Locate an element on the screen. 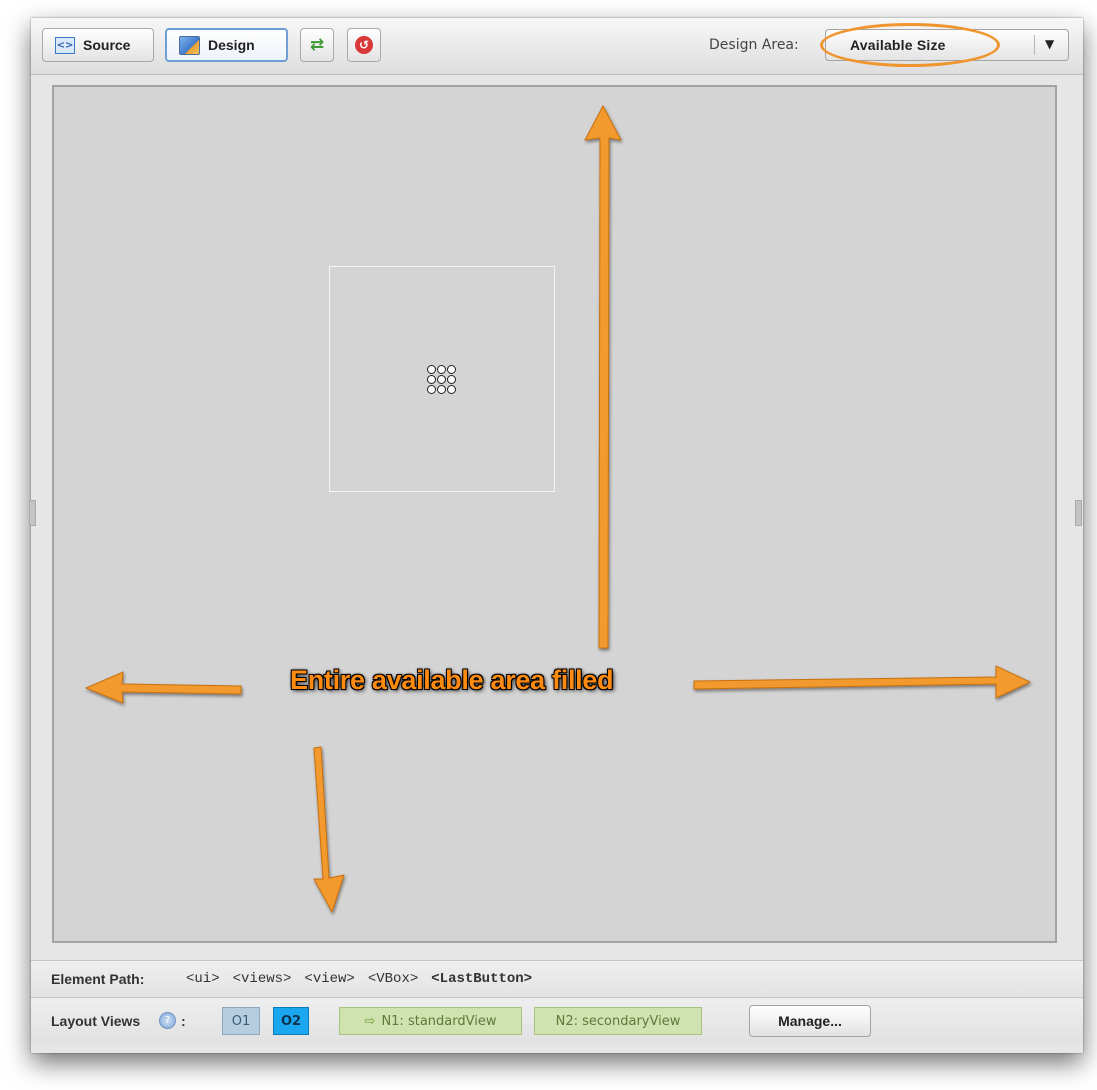 The width and height of the screenshot is (1097, 1090). source-label: Source is located at coordinates (107, 45).